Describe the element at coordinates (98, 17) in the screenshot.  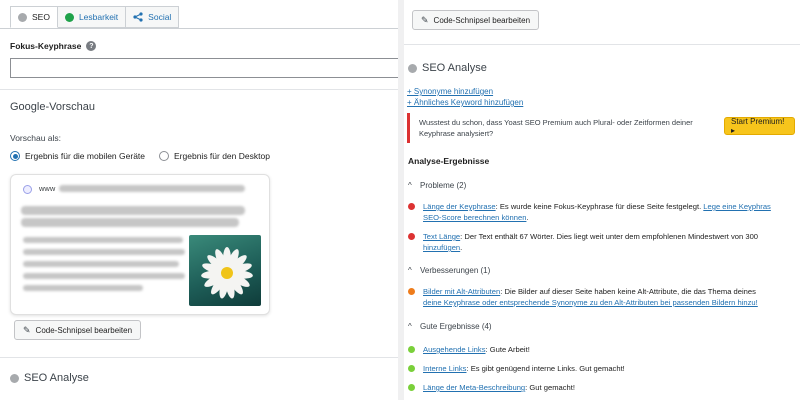
I see `tab-readability-label: Lesbarkeit` at that location.